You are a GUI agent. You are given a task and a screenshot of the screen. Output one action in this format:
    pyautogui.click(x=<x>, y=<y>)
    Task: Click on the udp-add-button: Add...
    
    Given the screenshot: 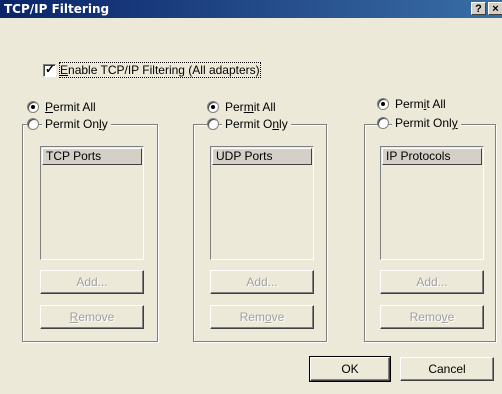 What is the action you would take?
    pyautogui.click(x=262, y=282)
    